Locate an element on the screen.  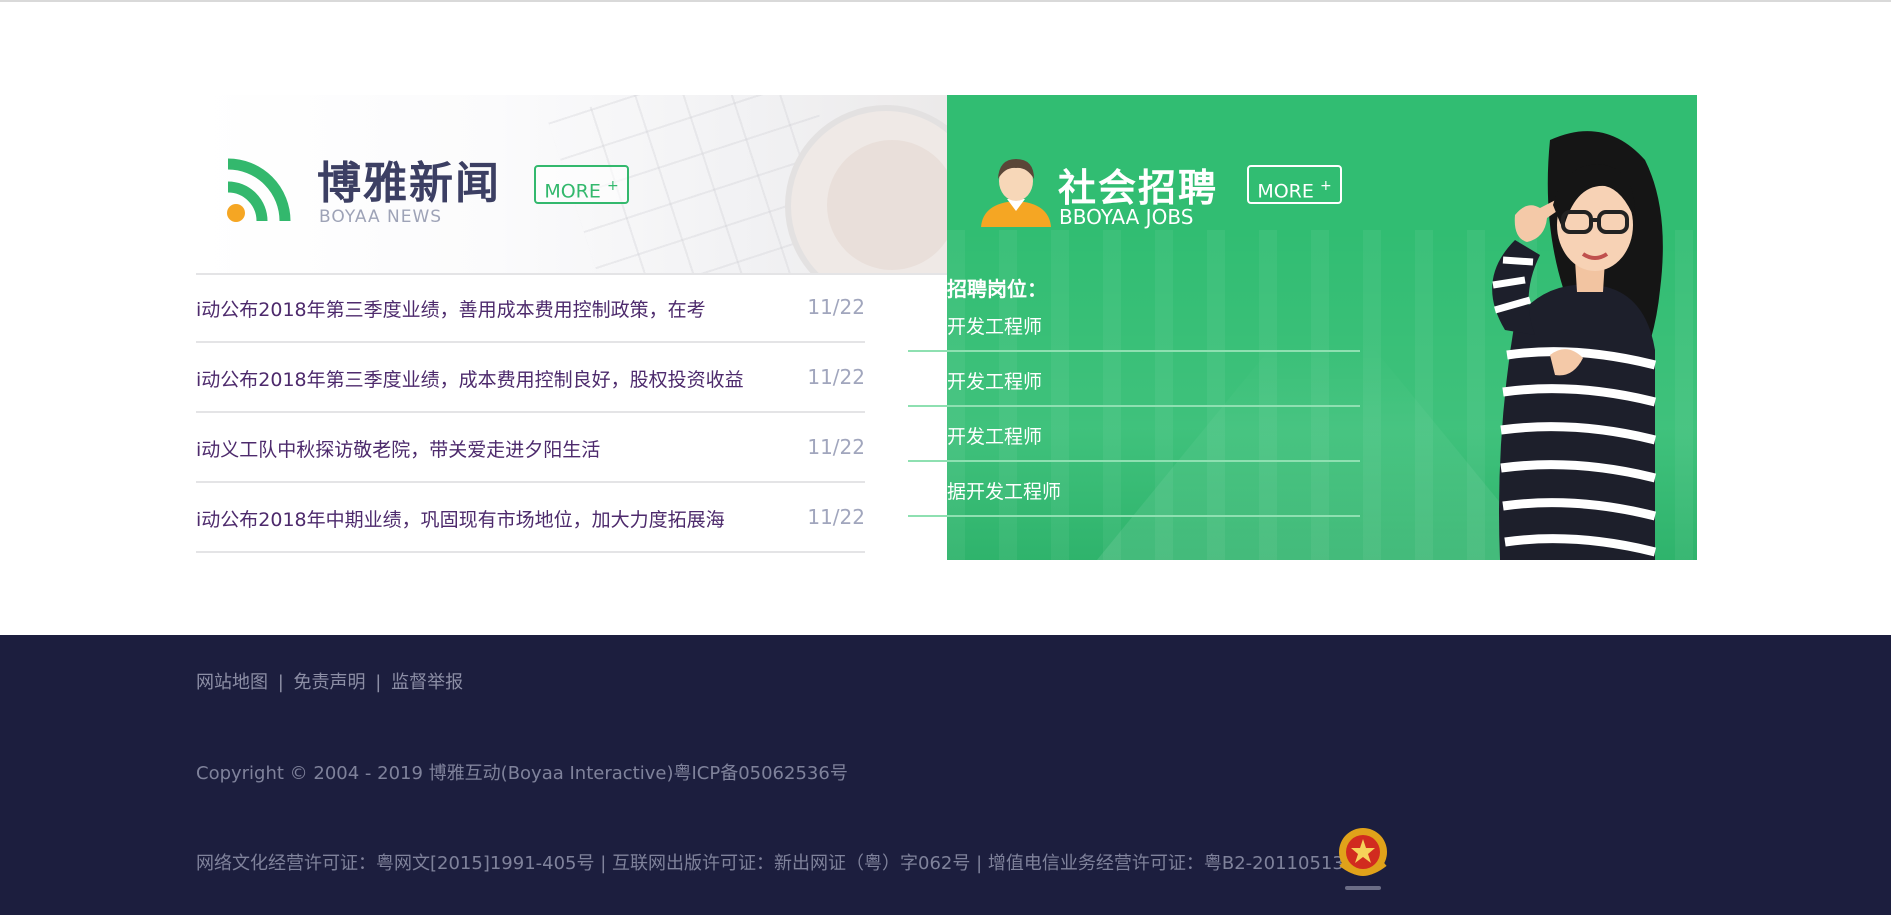
news-item: i动义工队中秋探访敬老院，带关爱走进夕阳生活 11/22 is located at coordinates (530, 448).